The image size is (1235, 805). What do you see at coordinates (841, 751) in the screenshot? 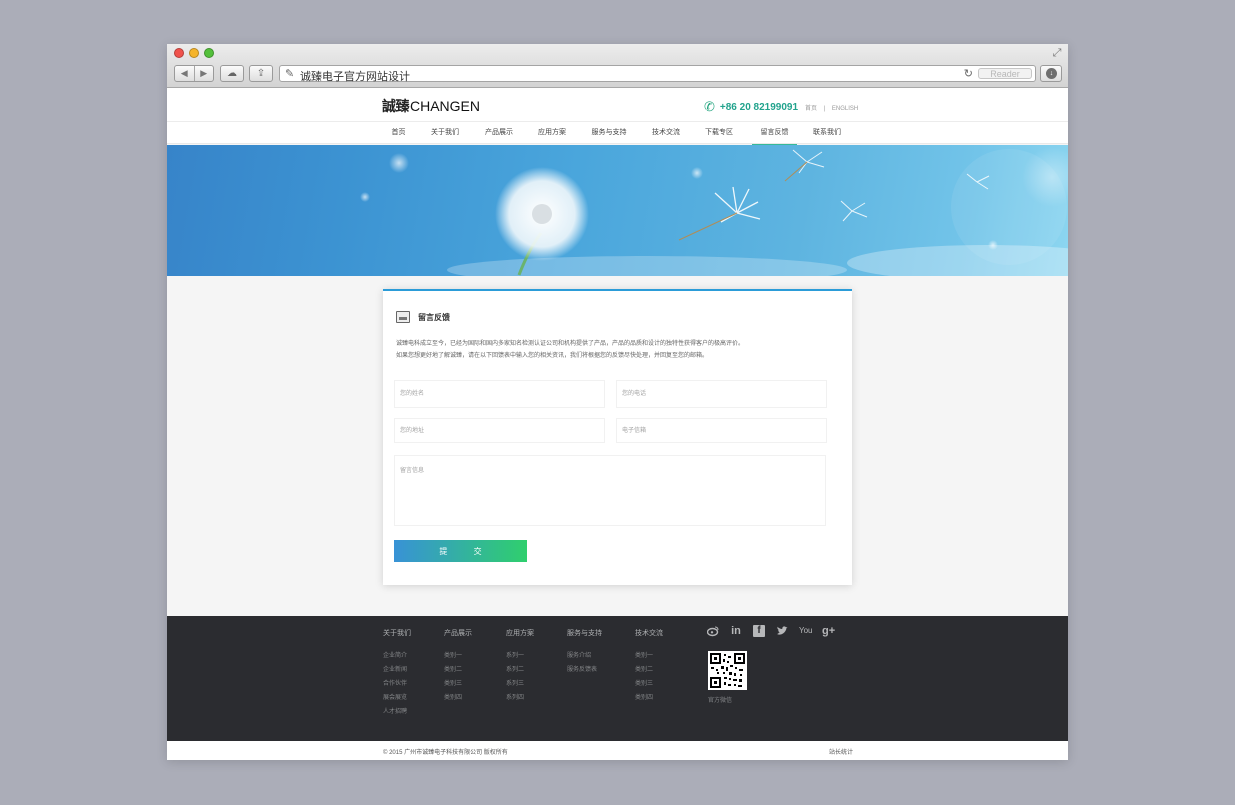
I see `stats-link: 站长统计` at bounding box center [841, 751].